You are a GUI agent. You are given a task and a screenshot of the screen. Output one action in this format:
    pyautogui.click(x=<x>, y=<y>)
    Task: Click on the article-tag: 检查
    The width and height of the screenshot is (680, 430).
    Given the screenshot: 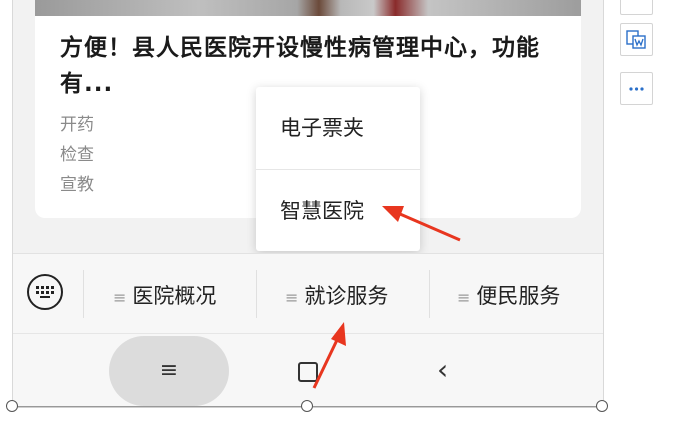 What is the action you would take?
    pyautogui.click(x=77, y=155)
    